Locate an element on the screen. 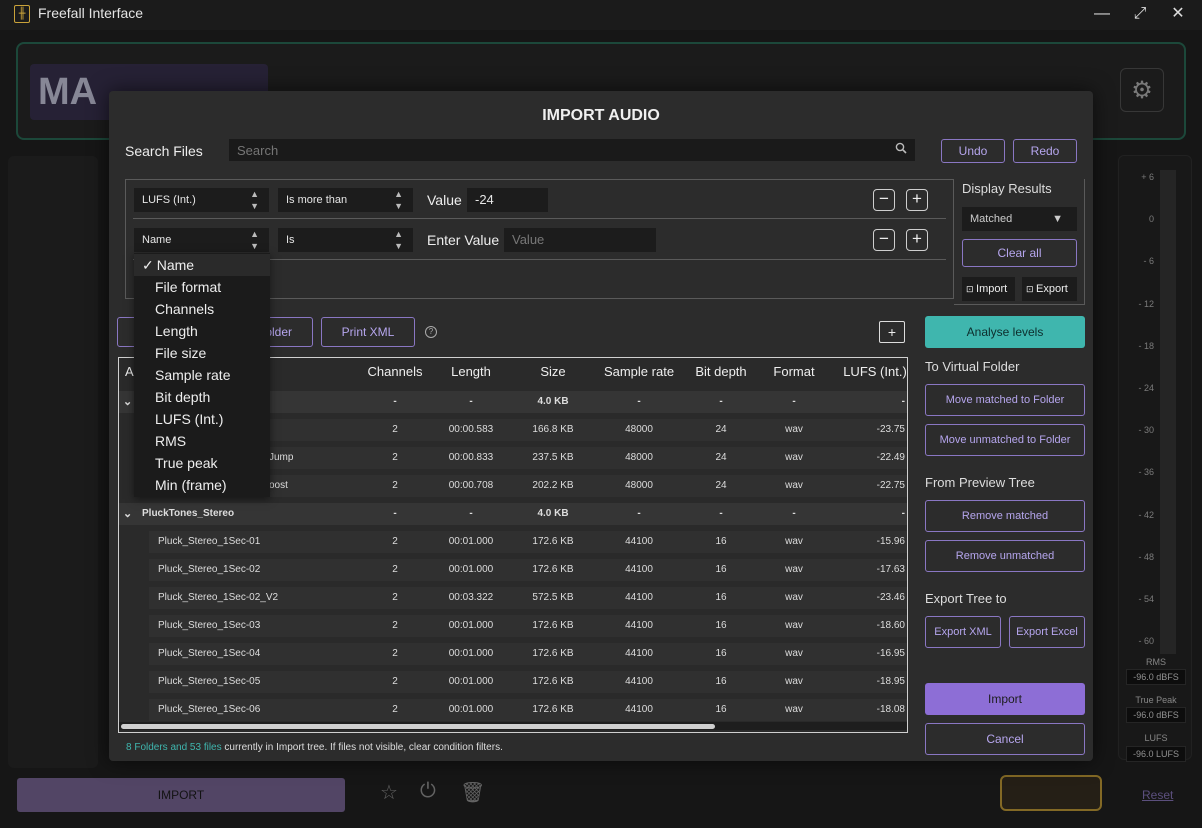 Image resolution: width=1202 pixels, height=828 pixels. maximize-button: ⤢ is located at coordinates (1140, 14).